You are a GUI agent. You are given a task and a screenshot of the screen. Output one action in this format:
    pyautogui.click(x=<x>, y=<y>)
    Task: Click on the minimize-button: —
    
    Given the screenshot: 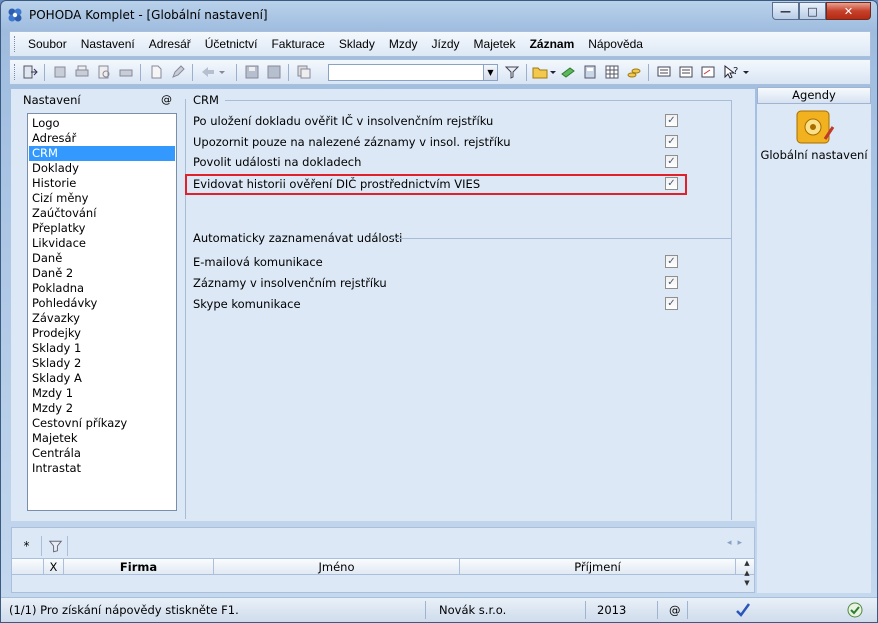 What is the action you would take?
    pyautogui.click(x=785, y=11)
    